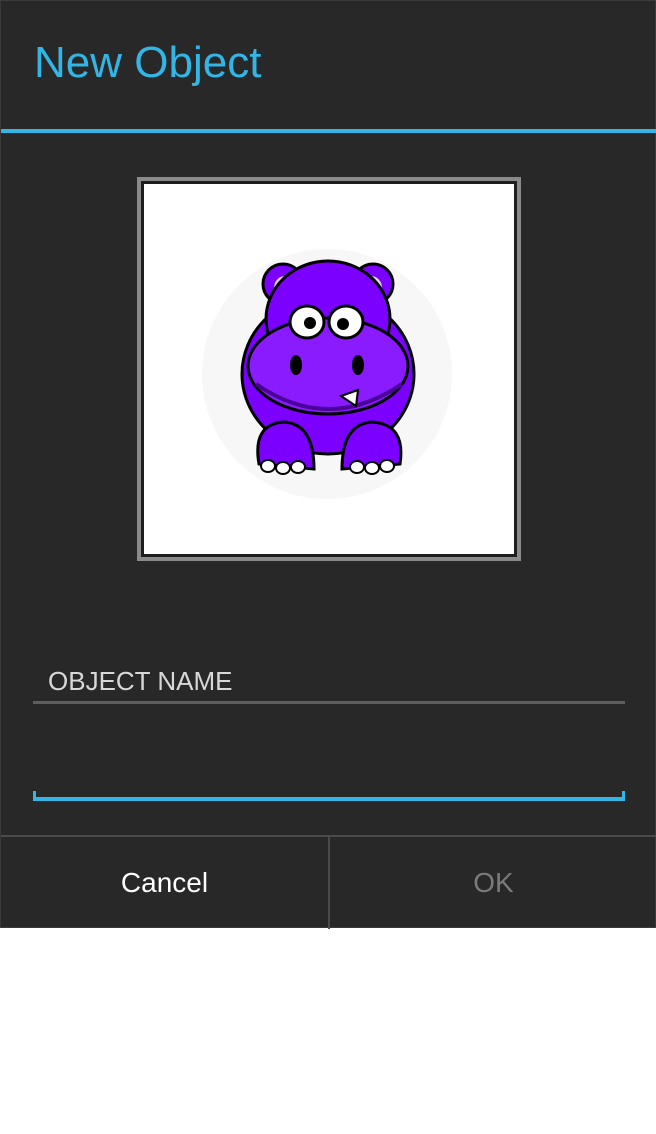  Describe the element at coordinates (493, 883) in the screenshot. I see `ok-button: OK` at that location.